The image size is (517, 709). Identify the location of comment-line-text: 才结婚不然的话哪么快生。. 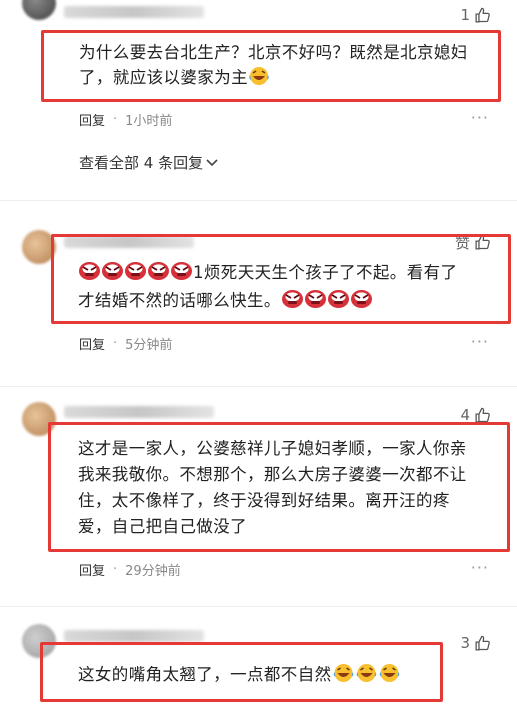
(179, 300).